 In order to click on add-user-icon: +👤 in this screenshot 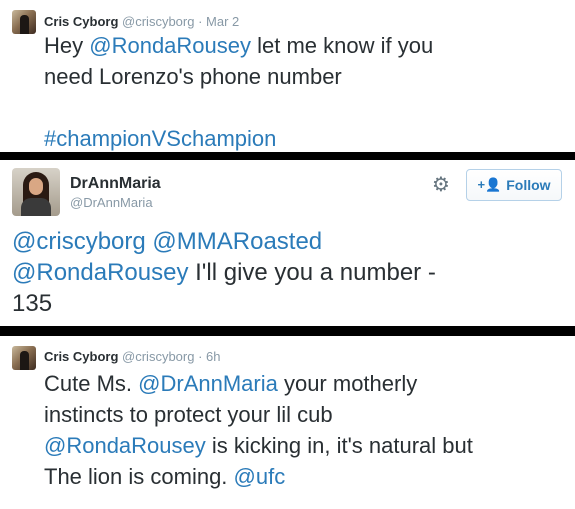, I will do `click(489, 184)`.